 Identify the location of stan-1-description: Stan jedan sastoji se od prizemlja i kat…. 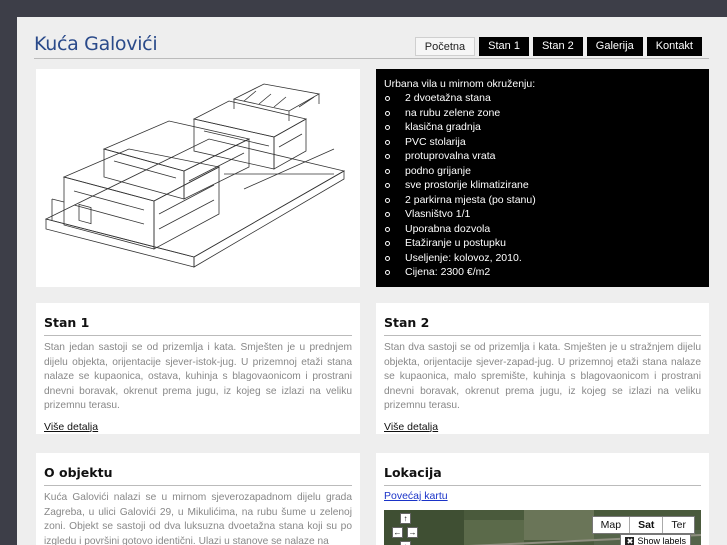
(198, 376).